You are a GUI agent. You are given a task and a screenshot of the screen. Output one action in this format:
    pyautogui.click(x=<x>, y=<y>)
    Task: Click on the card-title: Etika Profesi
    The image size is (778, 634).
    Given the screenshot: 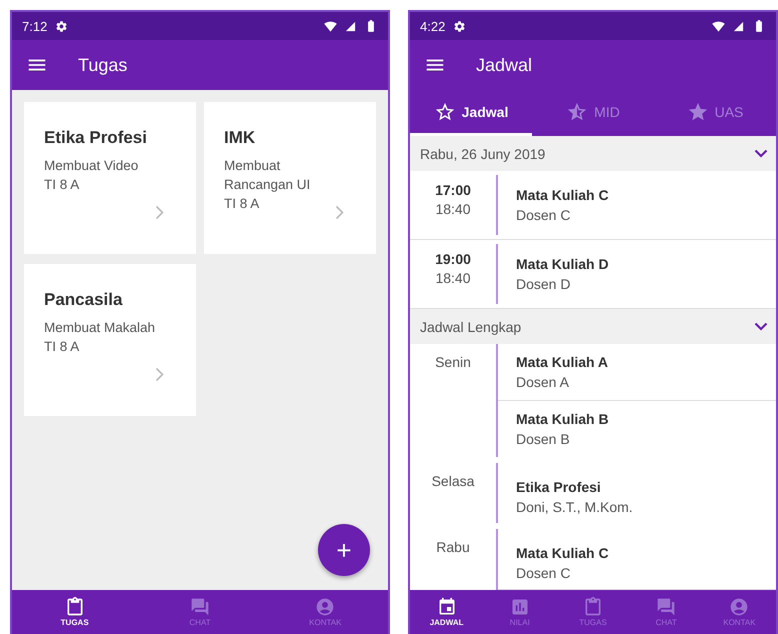 What is the action you would take?
    pyautogui.click(x=96, y=138)
    